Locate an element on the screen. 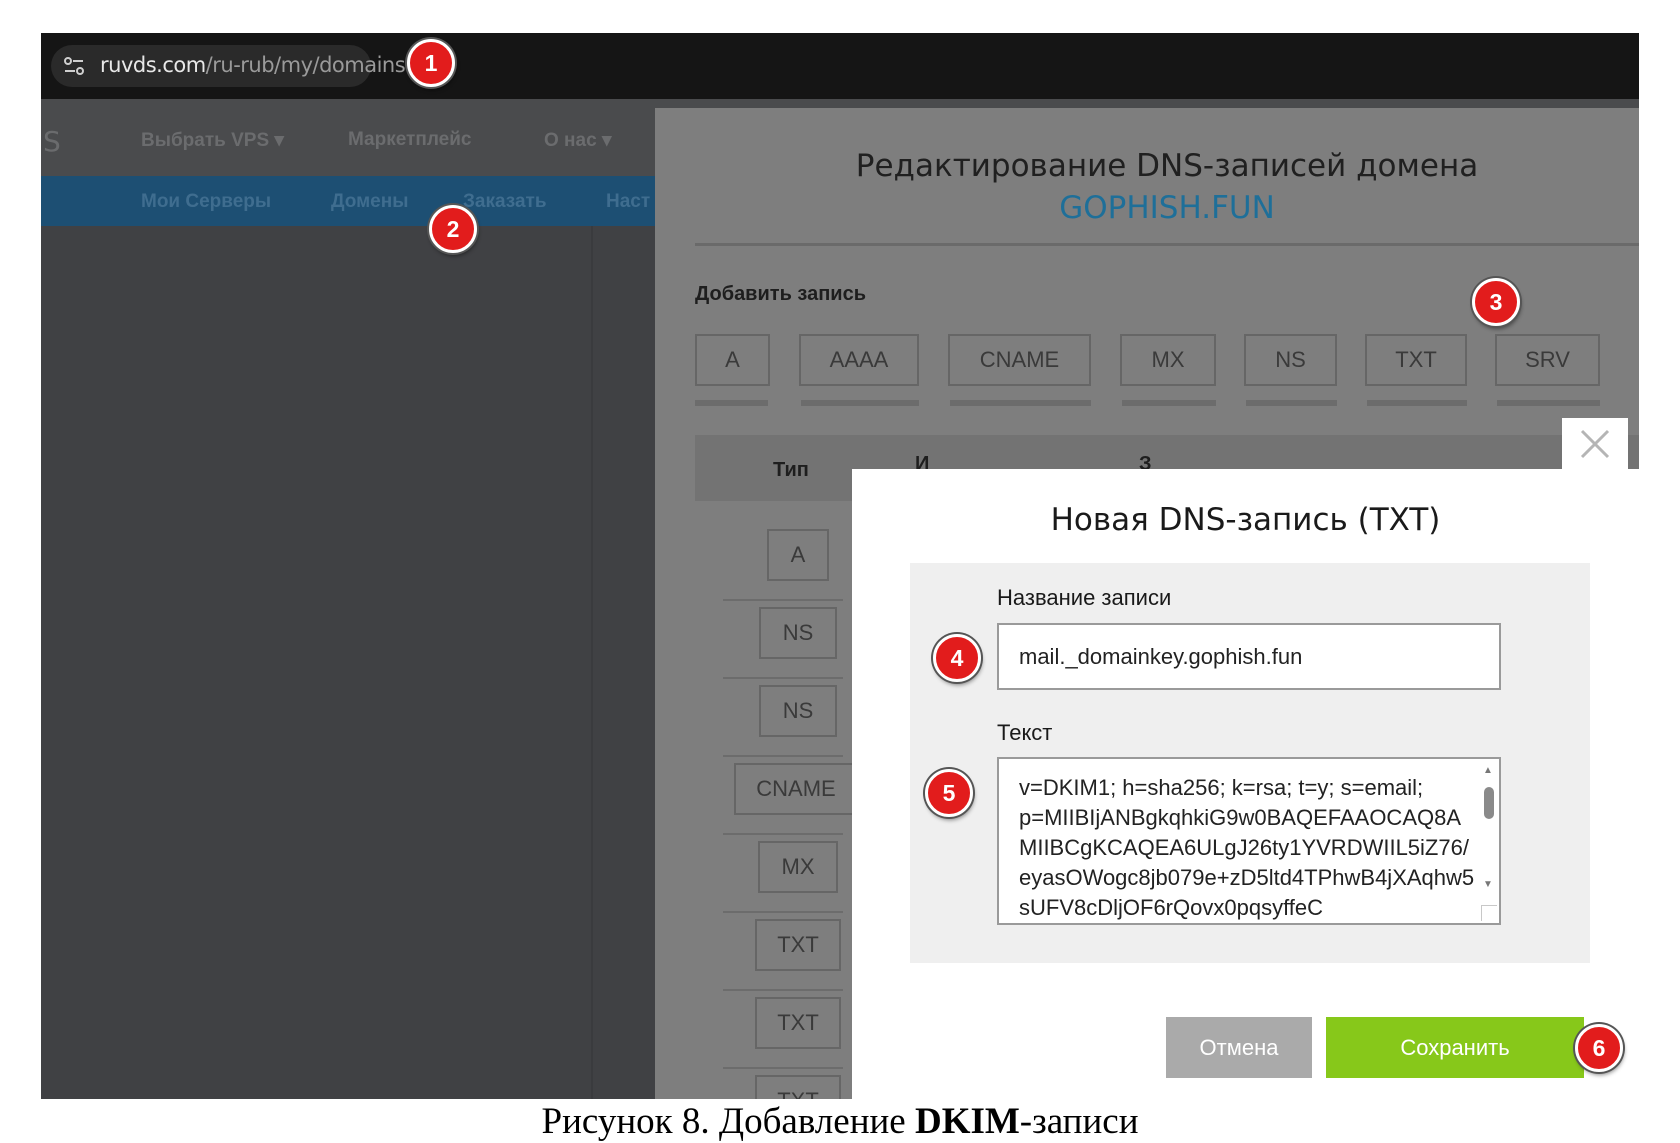 This screenshot has width=1680, height=1143. column-header-type: Тип is located at coordinates (791, 470).